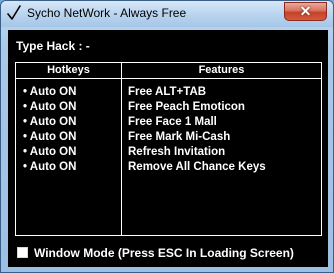  I want to click on table-row: • Auto ON Remove All Chance Keys, so click(168, 167).